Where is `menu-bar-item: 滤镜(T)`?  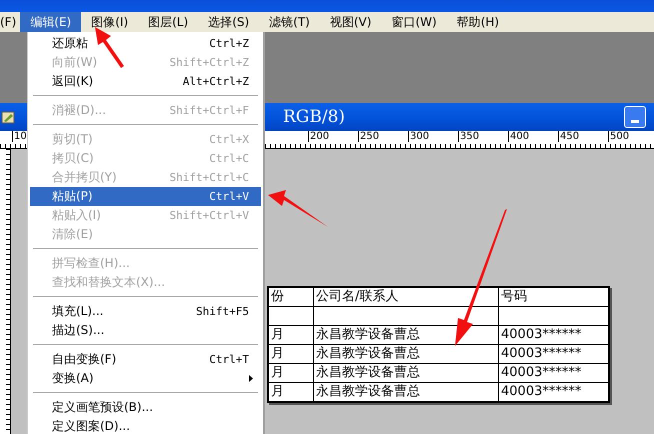
menu-bar-item: 滤镜(T) is located at coordinates (289, 22).